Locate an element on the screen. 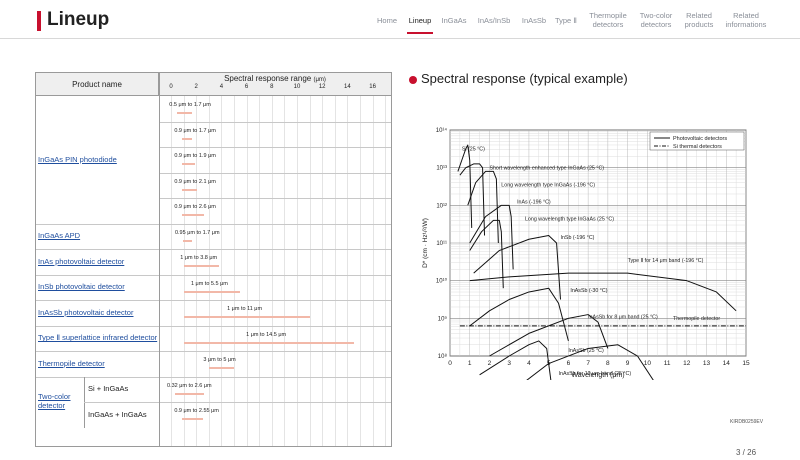 The width and height of the screenshot is (800, 460). range-label: 1 μm to 11 μm is located at coordinates (245, 309).